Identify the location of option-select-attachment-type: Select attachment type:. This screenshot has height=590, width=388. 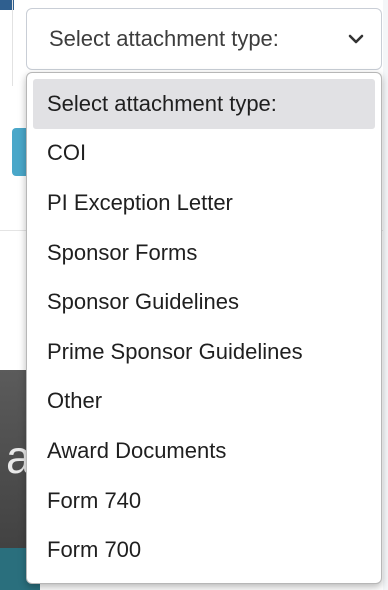
(204, 104).